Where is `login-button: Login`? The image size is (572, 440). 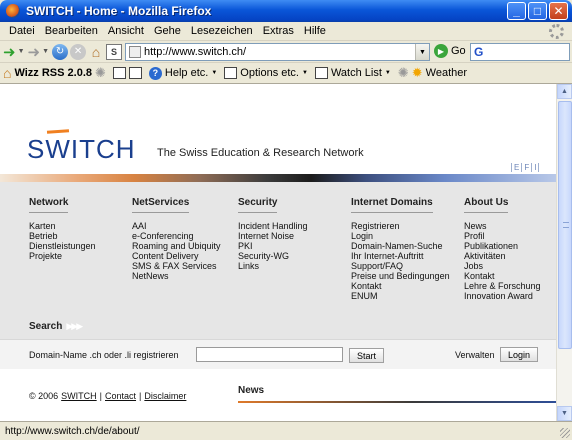
login-button: Login is located at coordinates (519, 354).